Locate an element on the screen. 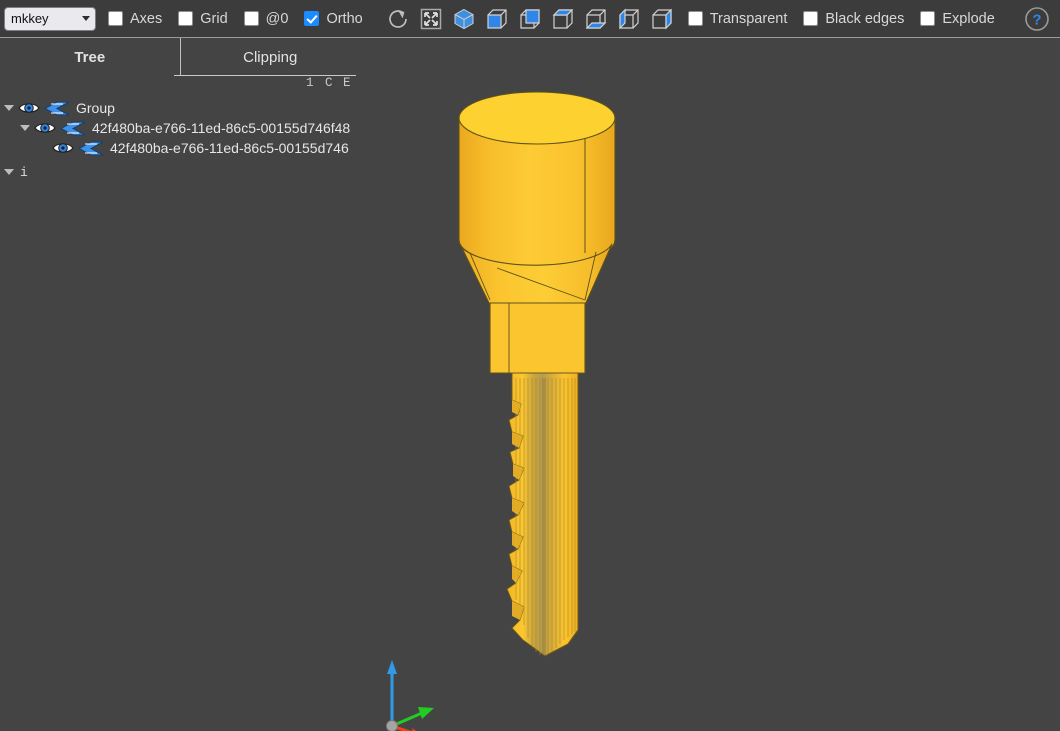 This screenshot has height=731, width=1060. column-header-1: 1 is located at coordinates (310, 83).